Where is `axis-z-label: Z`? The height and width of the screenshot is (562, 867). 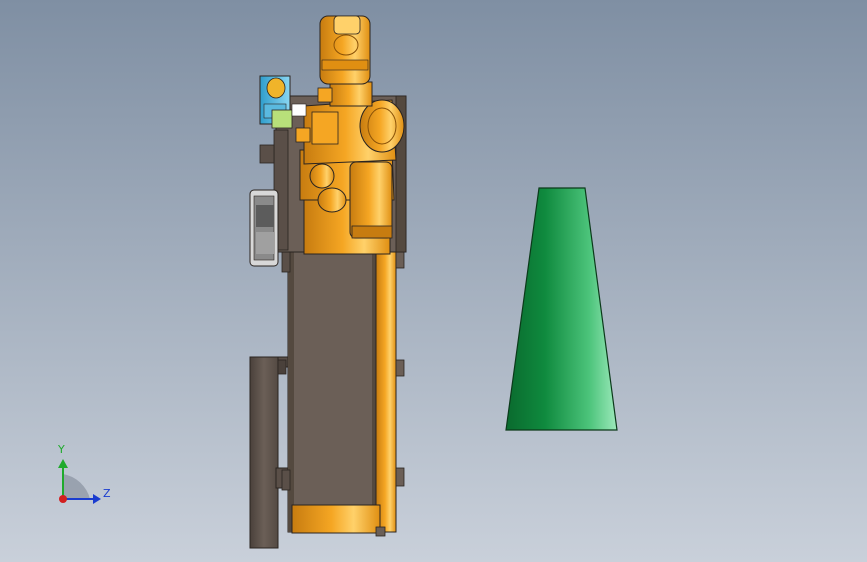
axis-z-label: Z is located at coordinates (107, 493).